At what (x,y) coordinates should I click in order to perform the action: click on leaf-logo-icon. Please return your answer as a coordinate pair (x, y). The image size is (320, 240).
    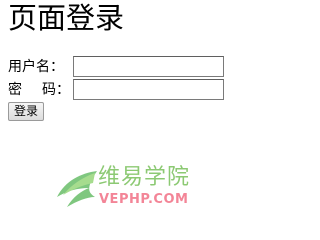
    Looking at the image, I should click on (77, 189).